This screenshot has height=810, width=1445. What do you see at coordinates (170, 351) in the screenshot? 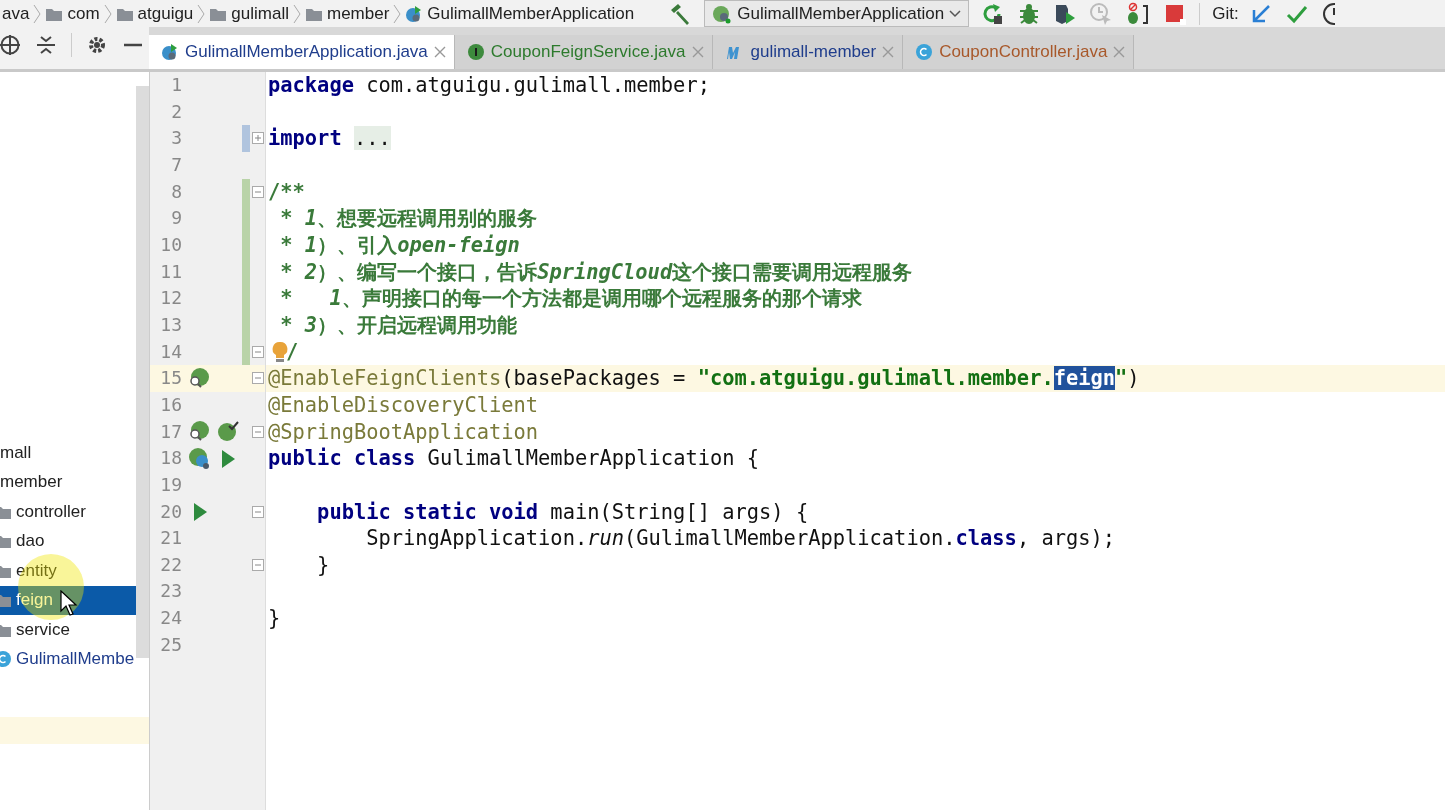
I see `line-number: 14` at bounding box center [170, 351].